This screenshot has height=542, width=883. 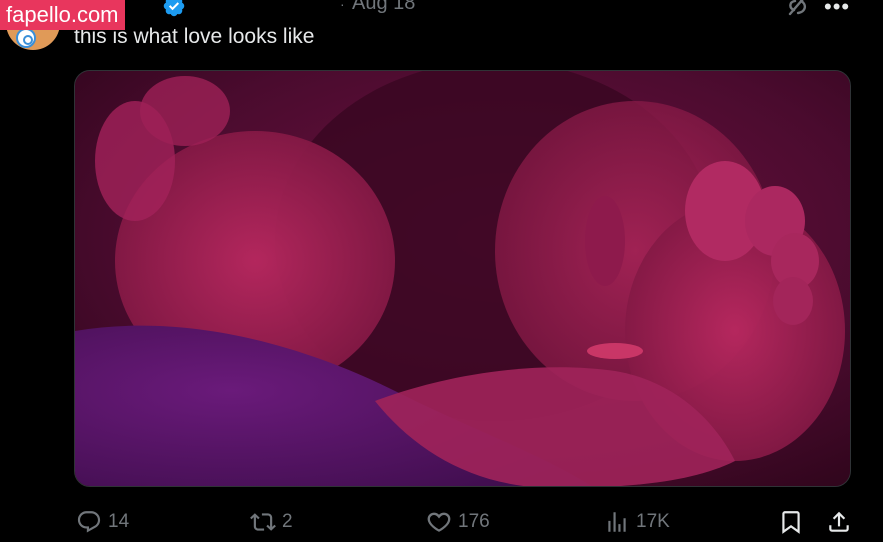 What do you see at coordinates (791, 522) in the screenshot?
I see `bookmark-icon` at bounding box center [791, 522].